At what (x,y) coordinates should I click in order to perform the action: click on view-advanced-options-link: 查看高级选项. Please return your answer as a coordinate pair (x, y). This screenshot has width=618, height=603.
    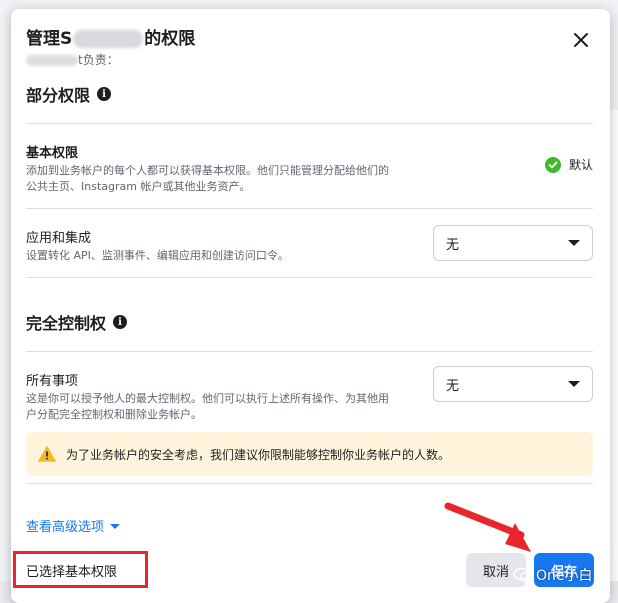
    Looking at the image, I should click on (73, 525).